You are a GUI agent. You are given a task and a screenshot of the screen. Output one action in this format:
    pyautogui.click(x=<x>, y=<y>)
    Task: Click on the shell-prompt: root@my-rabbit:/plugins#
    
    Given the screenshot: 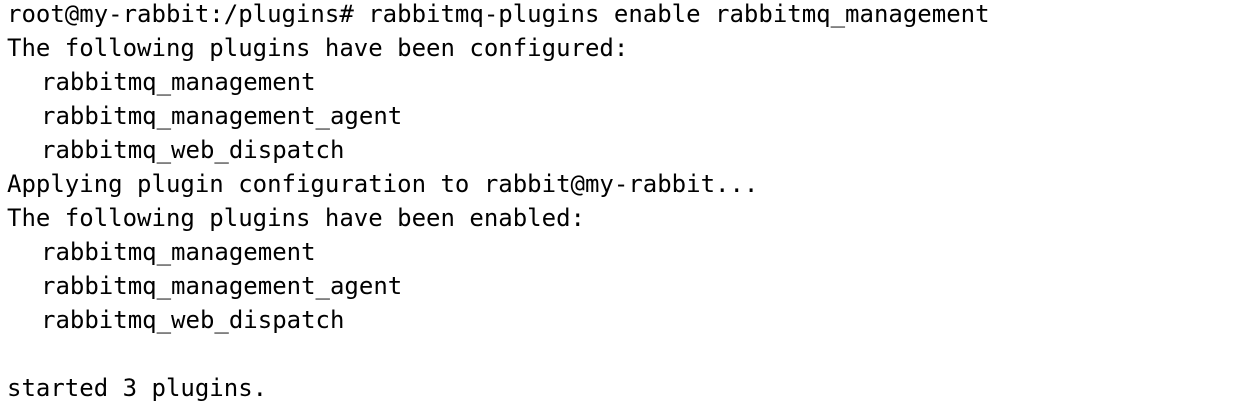 What is the action you would take?
    pyautogui.click(x=188, y=14)
    